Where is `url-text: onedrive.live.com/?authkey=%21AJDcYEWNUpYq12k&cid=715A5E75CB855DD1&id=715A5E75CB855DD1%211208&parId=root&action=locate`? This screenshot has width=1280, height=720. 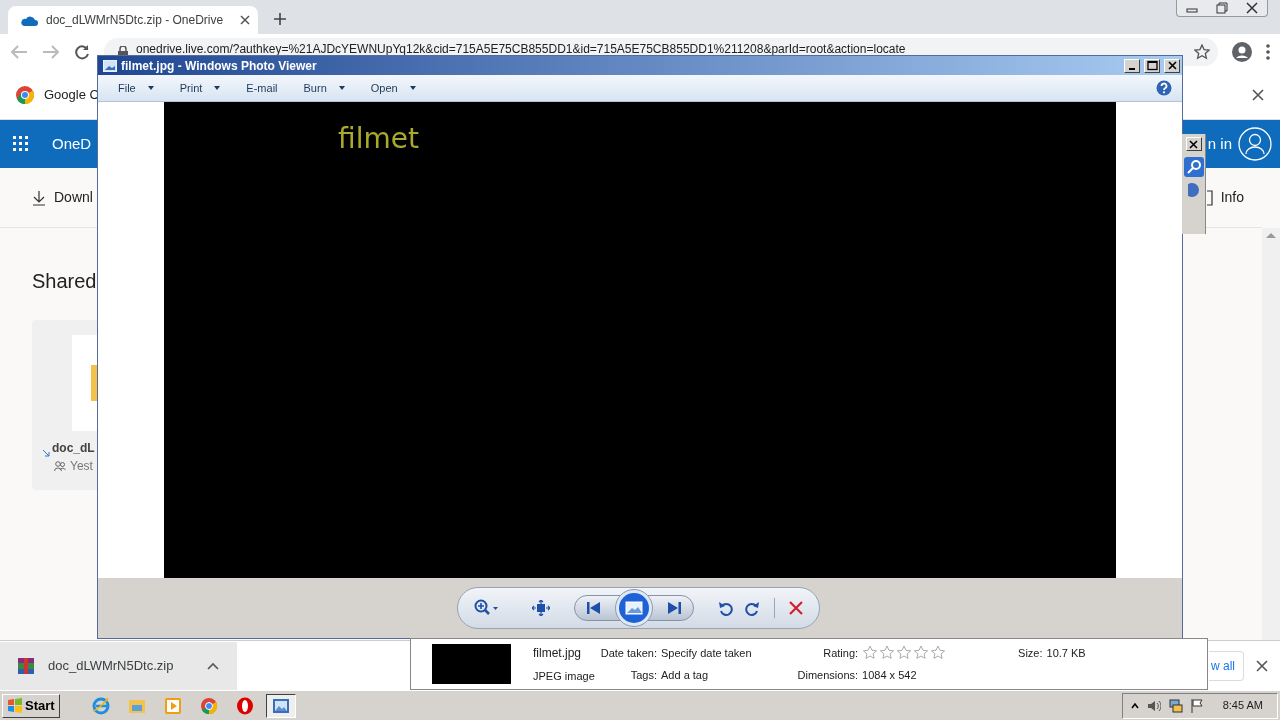
url-text: onedrive.live.com/?authkey=%21AJDcYEWNUpYq12k&cid=715A5E75CB855DD1&id=715A5E75CB855DD1%211208&parId=root&action=locate is located at coordinates (521, 49).